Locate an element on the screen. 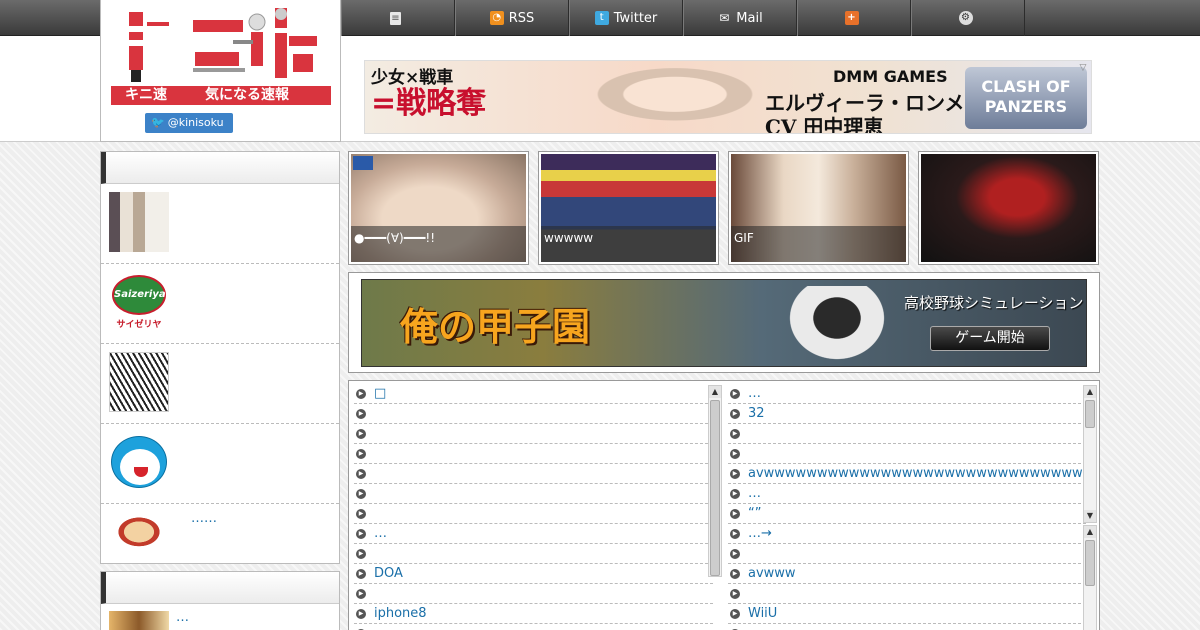 This screenshot has height=630, width=1200. list-item-link: □ is located at coordinates (380, 393).